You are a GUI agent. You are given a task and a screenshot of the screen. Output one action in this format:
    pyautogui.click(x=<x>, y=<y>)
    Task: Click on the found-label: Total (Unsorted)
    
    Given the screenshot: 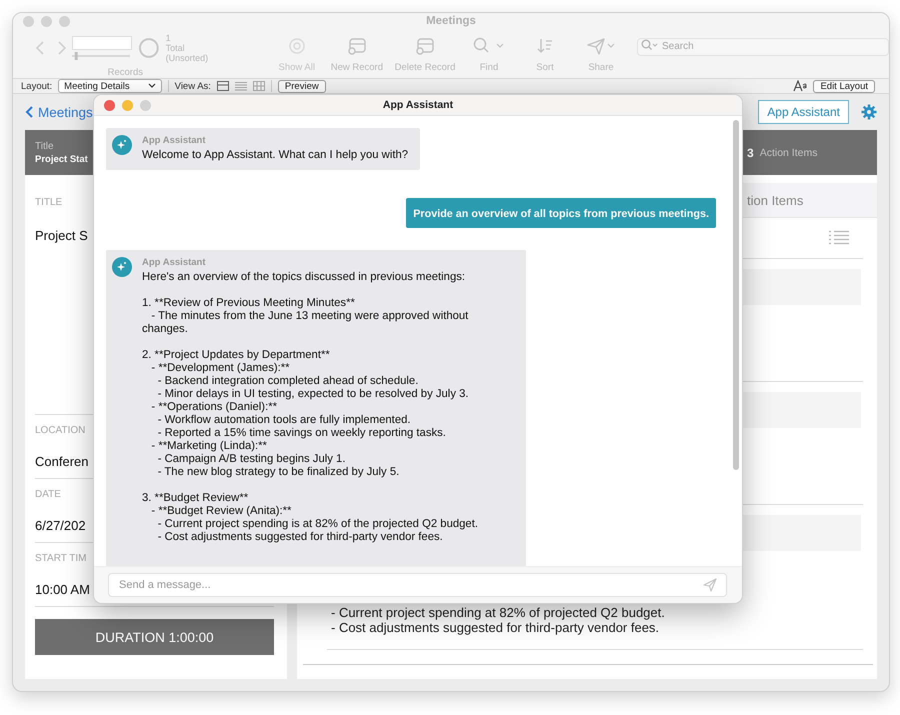 What is the action you would take?
    pyautogui.click(x=188, y=53)
    